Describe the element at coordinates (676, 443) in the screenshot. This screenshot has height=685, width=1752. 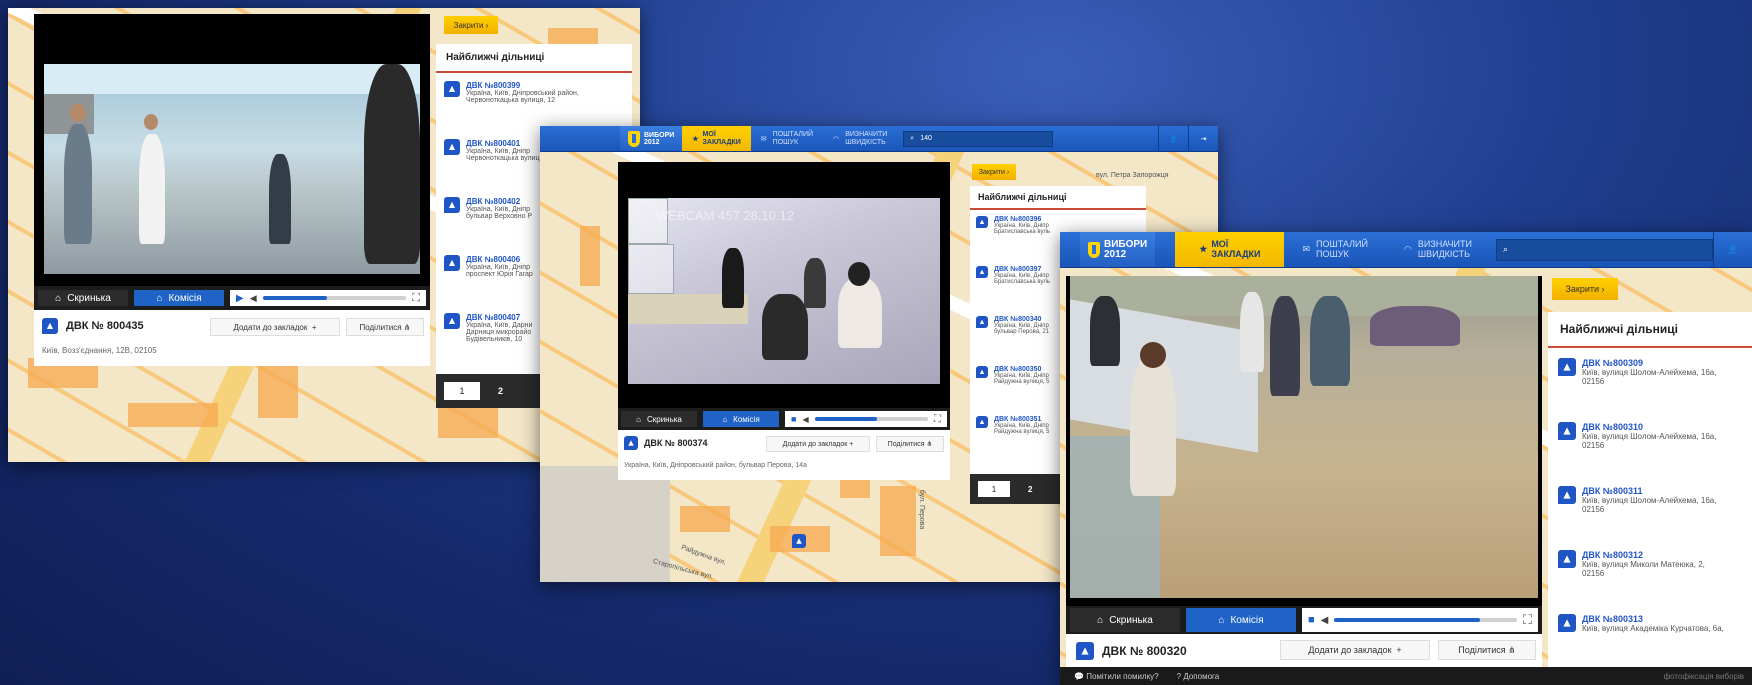
I see `station-title: ДВК № 800374` at that location.